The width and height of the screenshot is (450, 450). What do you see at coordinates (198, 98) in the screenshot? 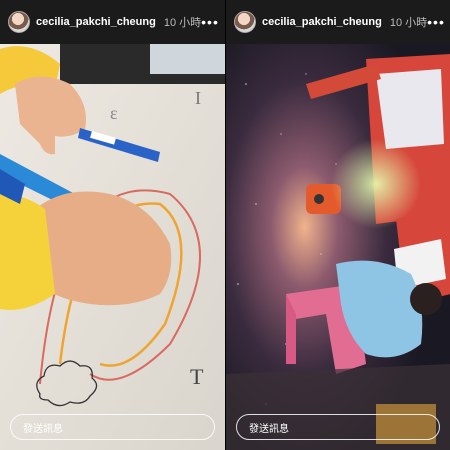
I see `svg-text: I` at bounding box center [198, 98].